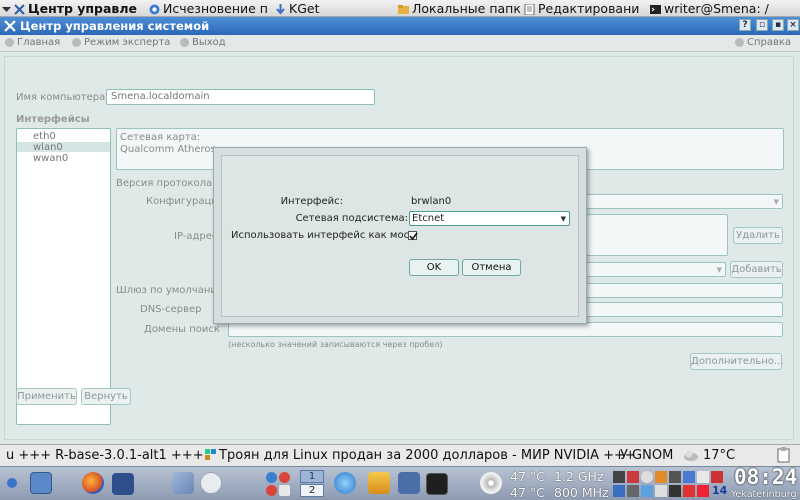 The height and width of the screenshot is (500, 800). Describe the element at coordinates (183, 483) in the screenshot. I see `tools-icon` at that location.